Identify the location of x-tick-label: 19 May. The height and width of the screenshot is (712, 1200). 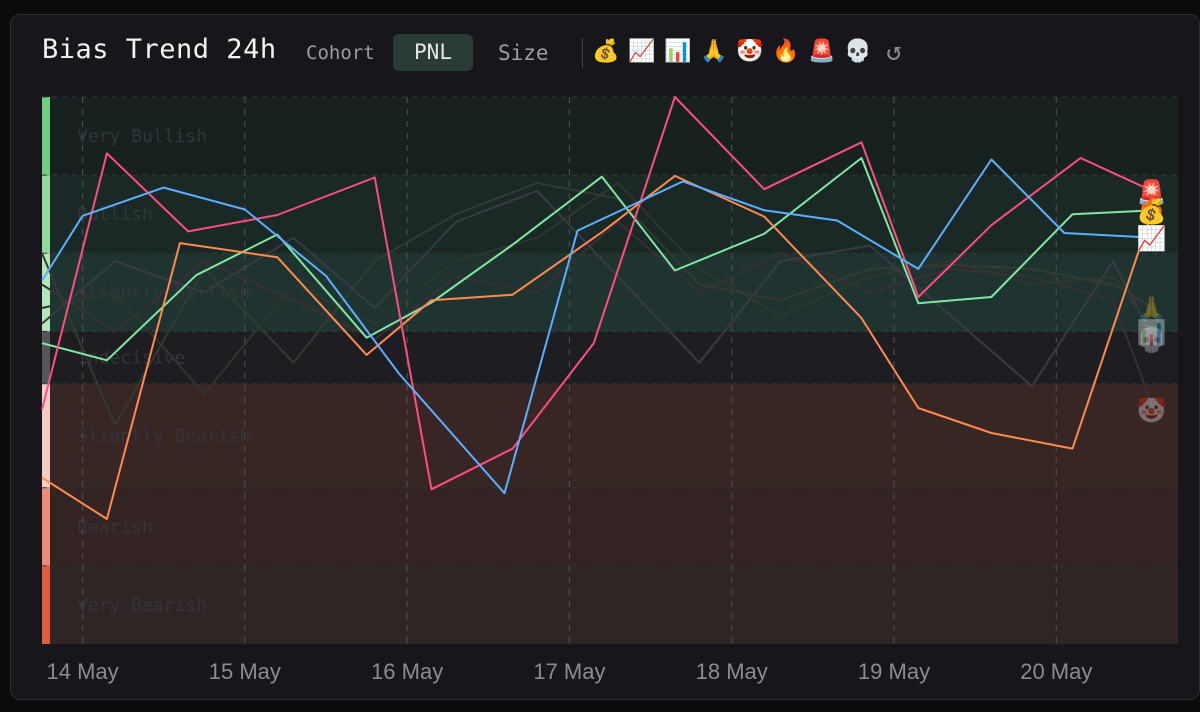
(894, 671).